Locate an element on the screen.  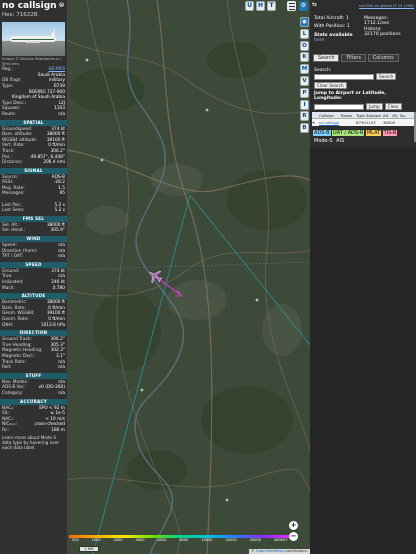
info-value: n/a is located at coordinates (61, 393).